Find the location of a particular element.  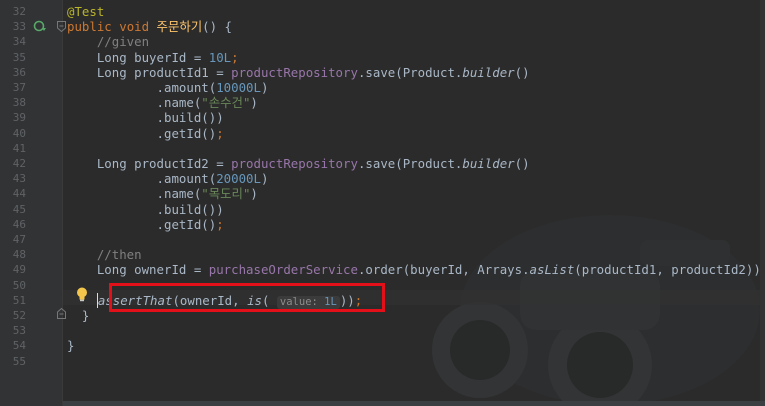

line-number: 39 is located at coordinates (19, 118).